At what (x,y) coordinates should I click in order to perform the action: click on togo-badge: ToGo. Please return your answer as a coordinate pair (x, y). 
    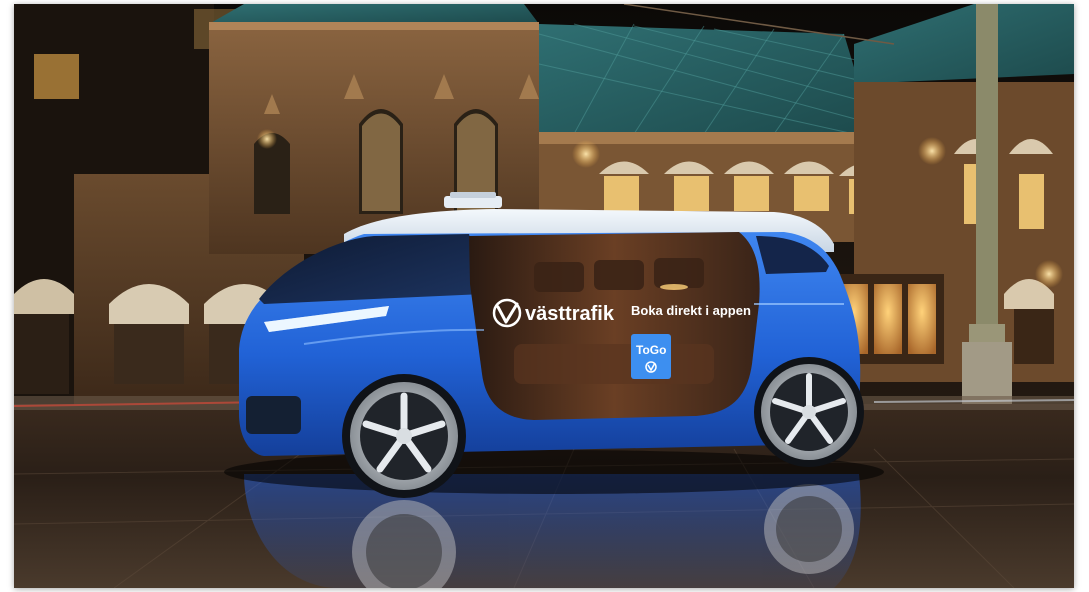
    Looking at the image, I should click on (651, 356).